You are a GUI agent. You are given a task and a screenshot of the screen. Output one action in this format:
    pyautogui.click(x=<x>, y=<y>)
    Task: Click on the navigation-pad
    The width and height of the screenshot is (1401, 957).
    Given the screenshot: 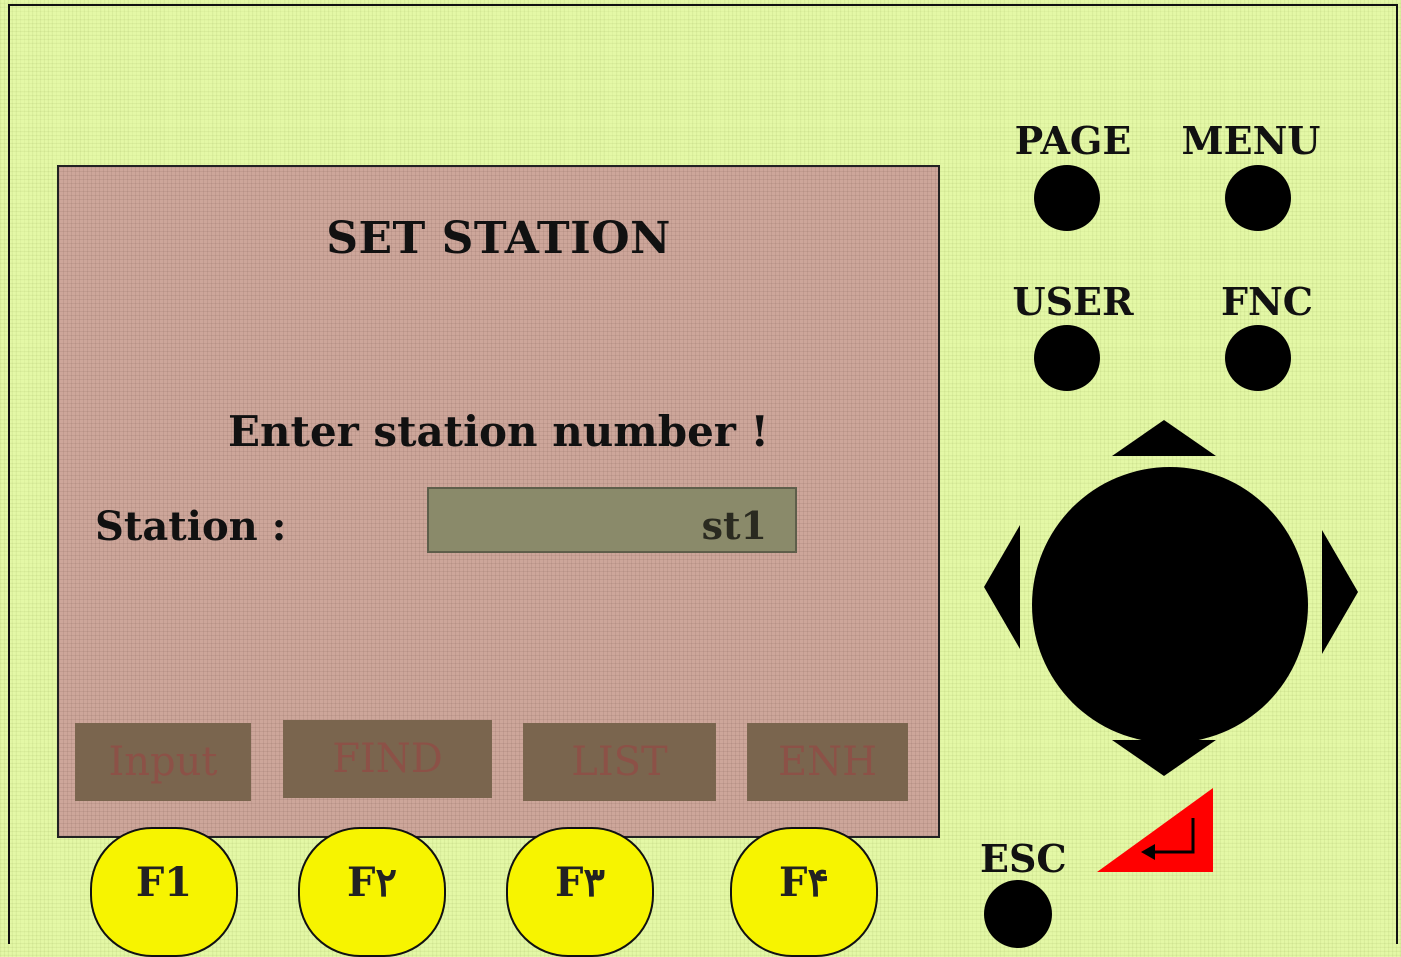 What is the action you would take?
    pyautogui.click(x=1170, y=605)
    